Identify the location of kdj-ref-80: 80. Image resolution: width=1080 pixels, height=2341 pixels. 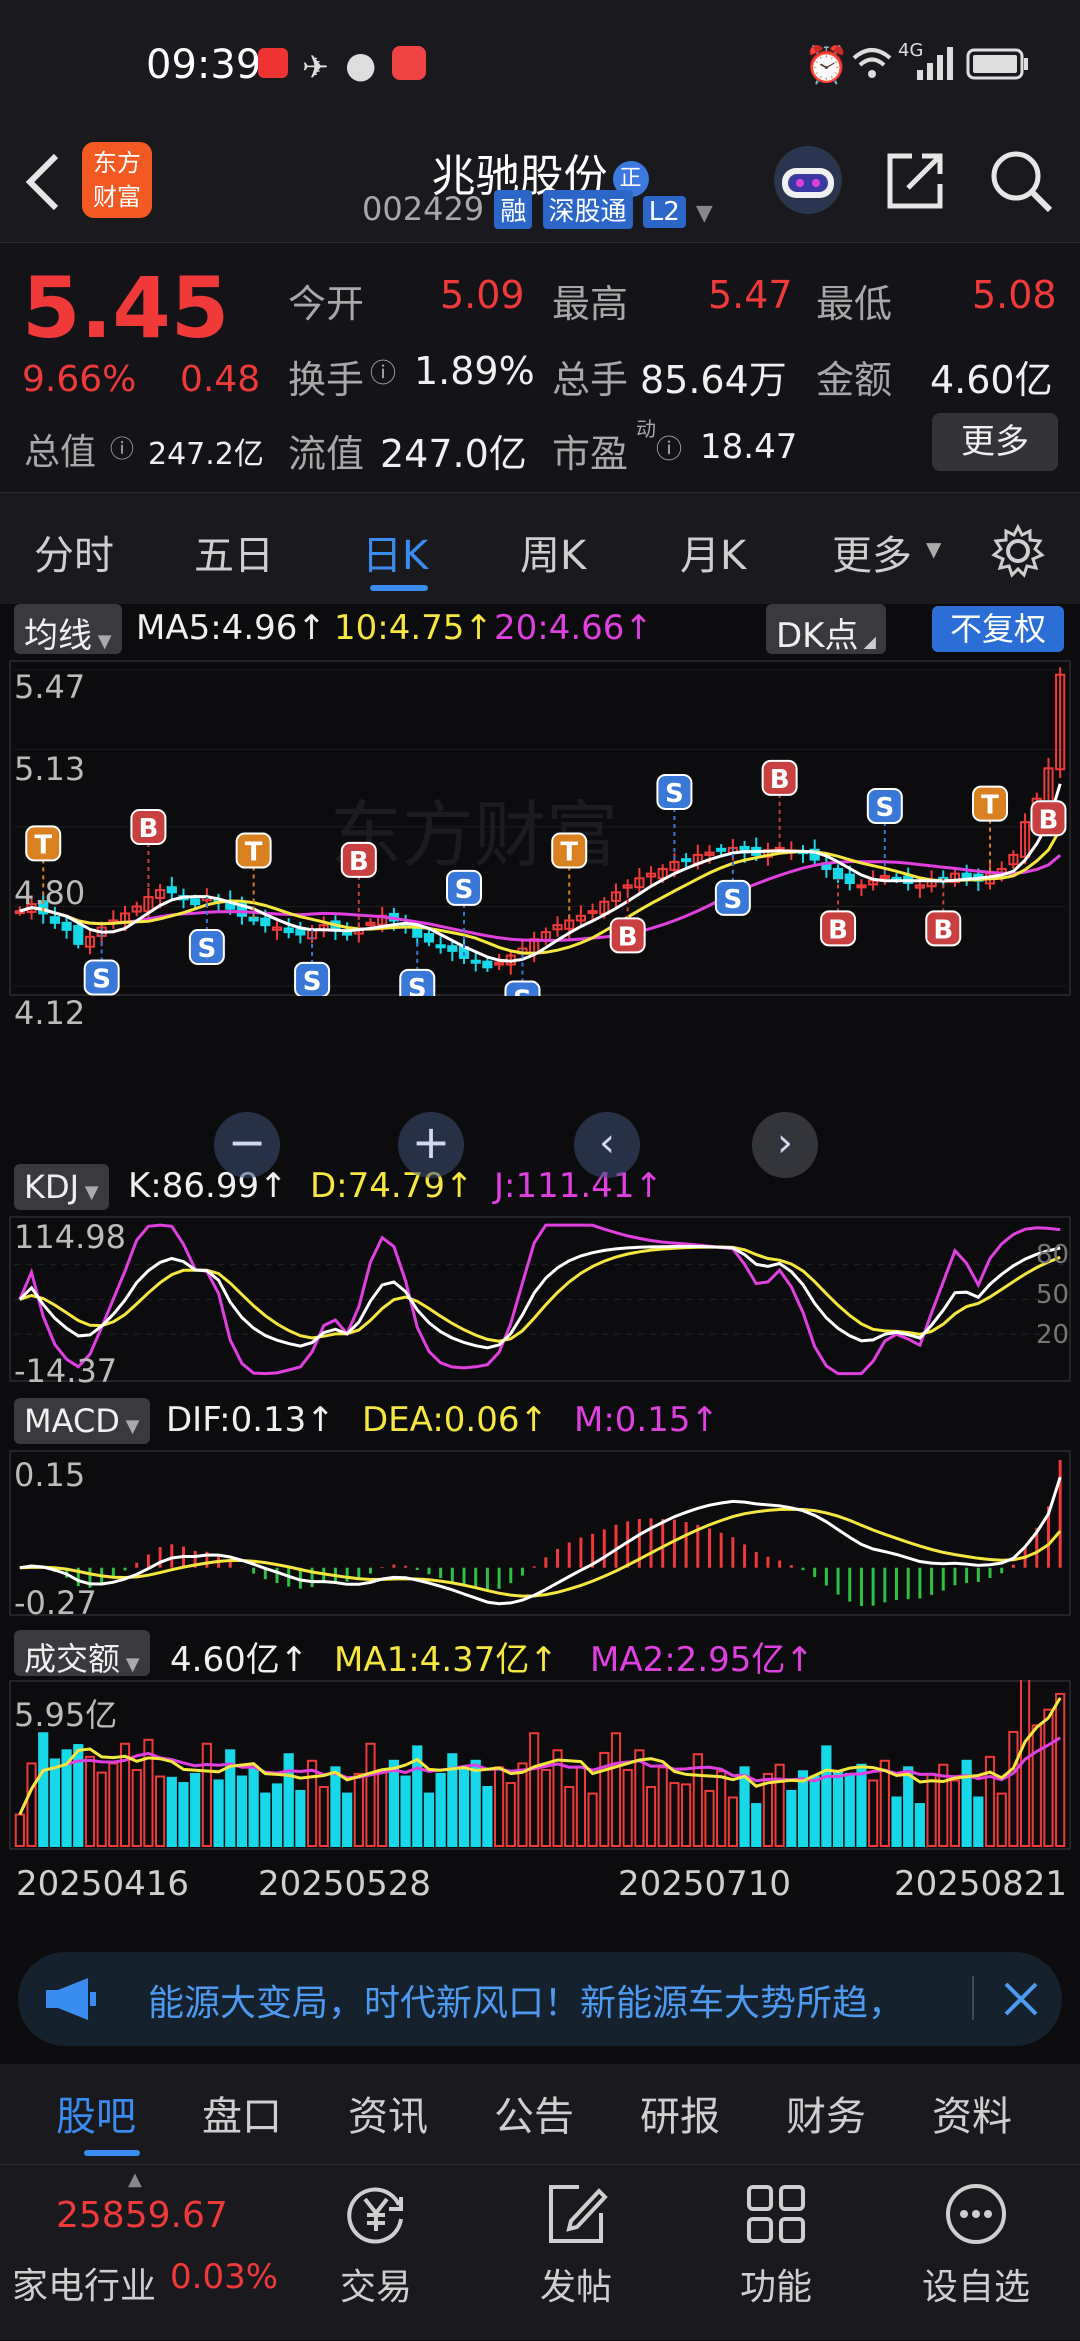
(1053, 1255).